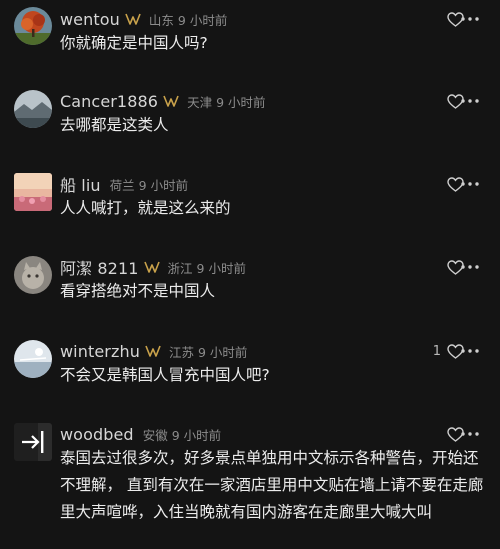 The width and height of the screenshot is (500, 549). I want to click on username: 阿潔 8211, so click(99, 267).